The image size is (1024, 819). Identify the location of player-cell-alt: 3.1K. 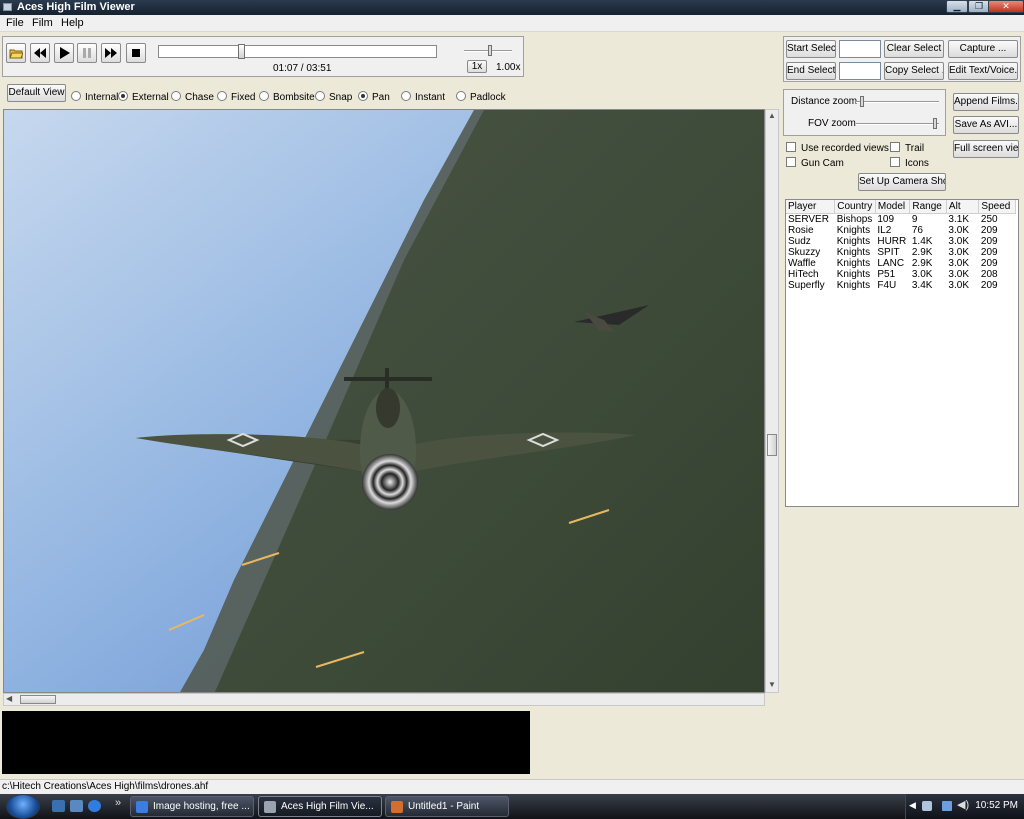
(958, 219).